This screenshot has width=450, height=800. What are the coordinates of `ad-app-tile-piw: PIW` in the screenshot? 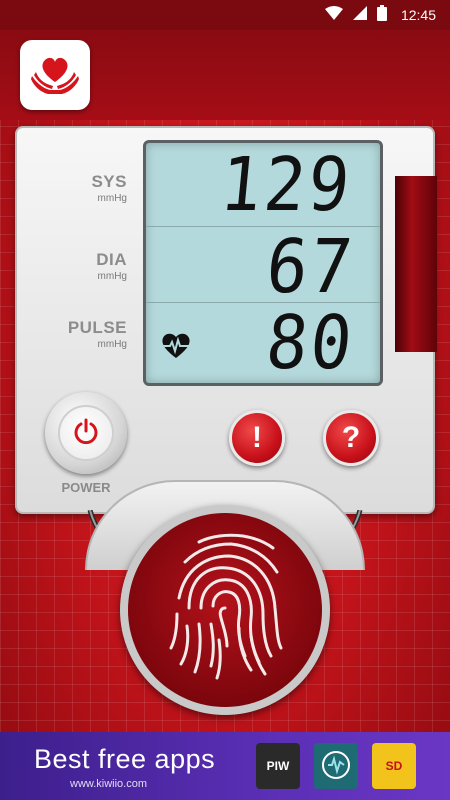 It's located at (278, 766).